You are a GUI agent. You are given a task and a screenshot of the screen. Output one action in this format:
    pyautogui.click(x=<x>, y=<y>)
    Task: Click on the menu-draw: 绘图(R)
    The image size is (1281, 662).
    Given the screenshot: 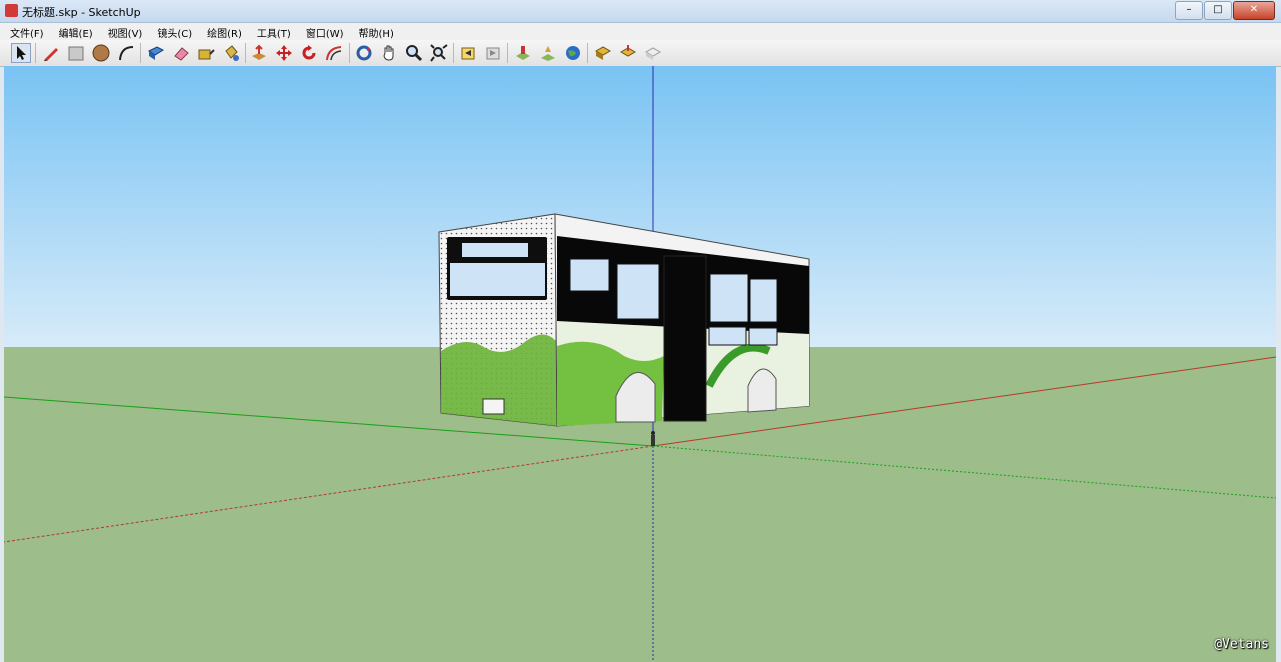 What is the action you would take?
    pyautogui.click(x=222, y=31)
    